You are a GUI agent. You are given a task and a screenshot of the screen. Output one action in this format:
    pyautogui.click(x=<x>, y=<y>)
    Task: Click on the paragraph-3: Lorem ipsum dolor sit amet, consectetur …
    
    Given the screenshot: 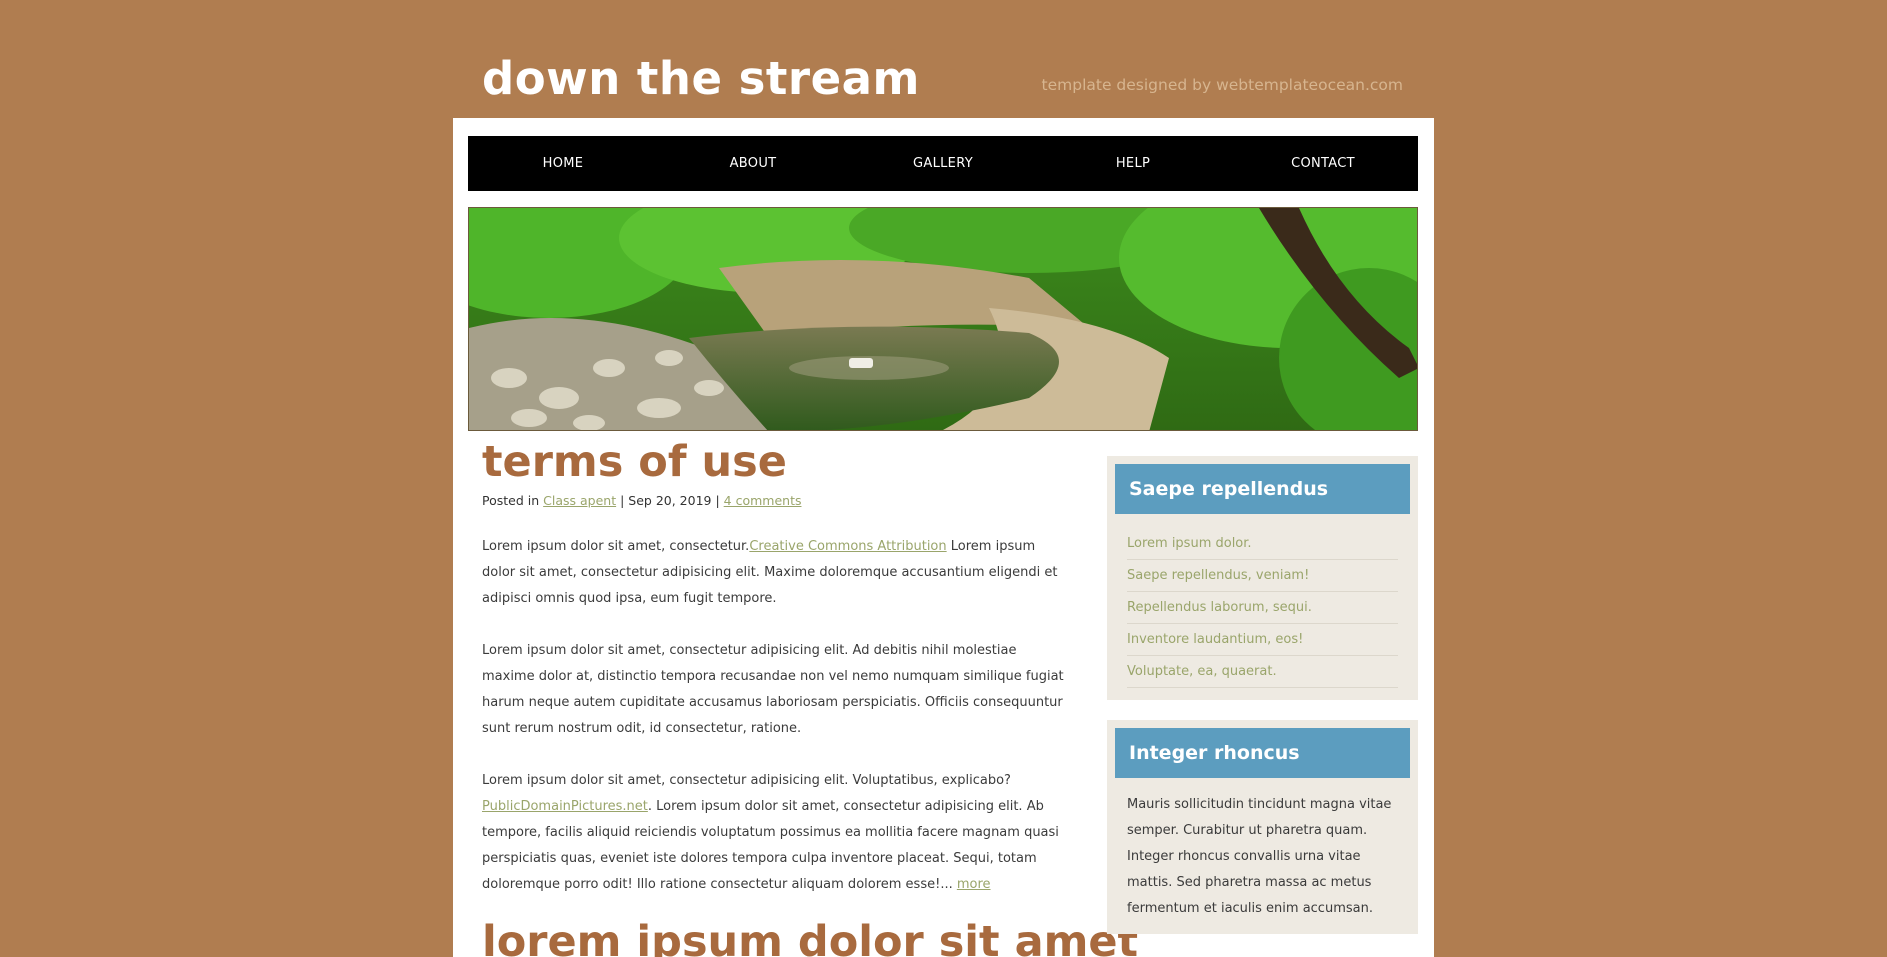 What is the action you would take?
    pyautogui.click(x=774, y=833)
    